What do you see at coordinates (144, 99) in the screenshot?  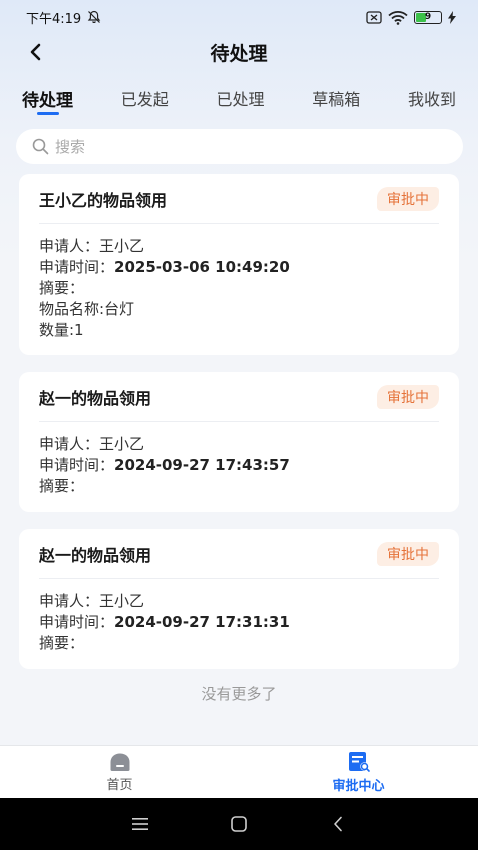 I see `tab-label: 已发起` at bounding box center [144, 99].